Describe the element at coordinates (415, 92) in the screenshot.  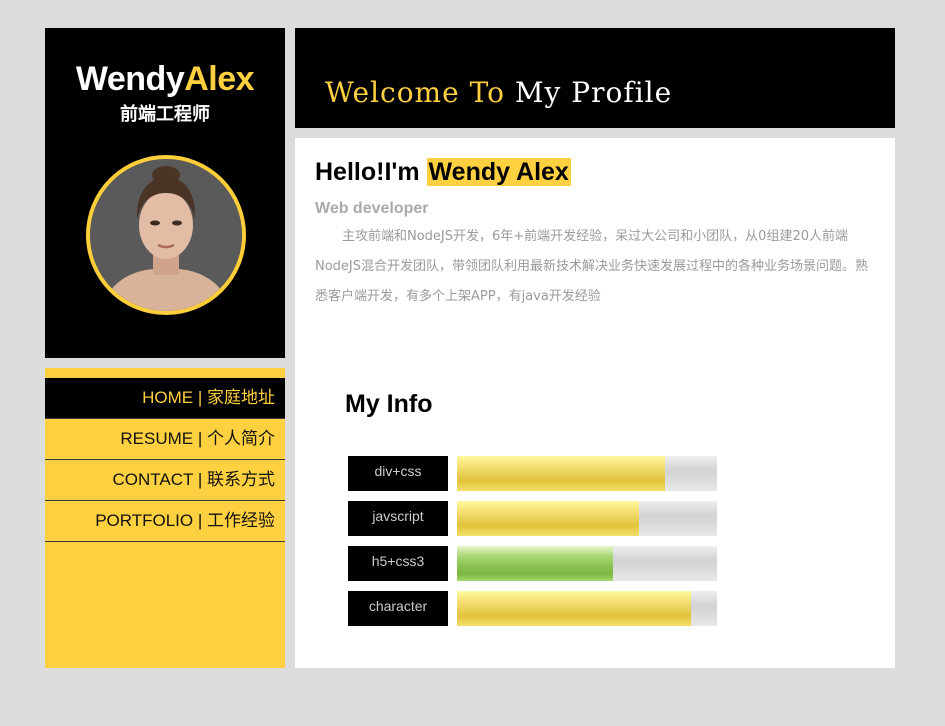
I see `title-welcome: Welcome To` at that location.